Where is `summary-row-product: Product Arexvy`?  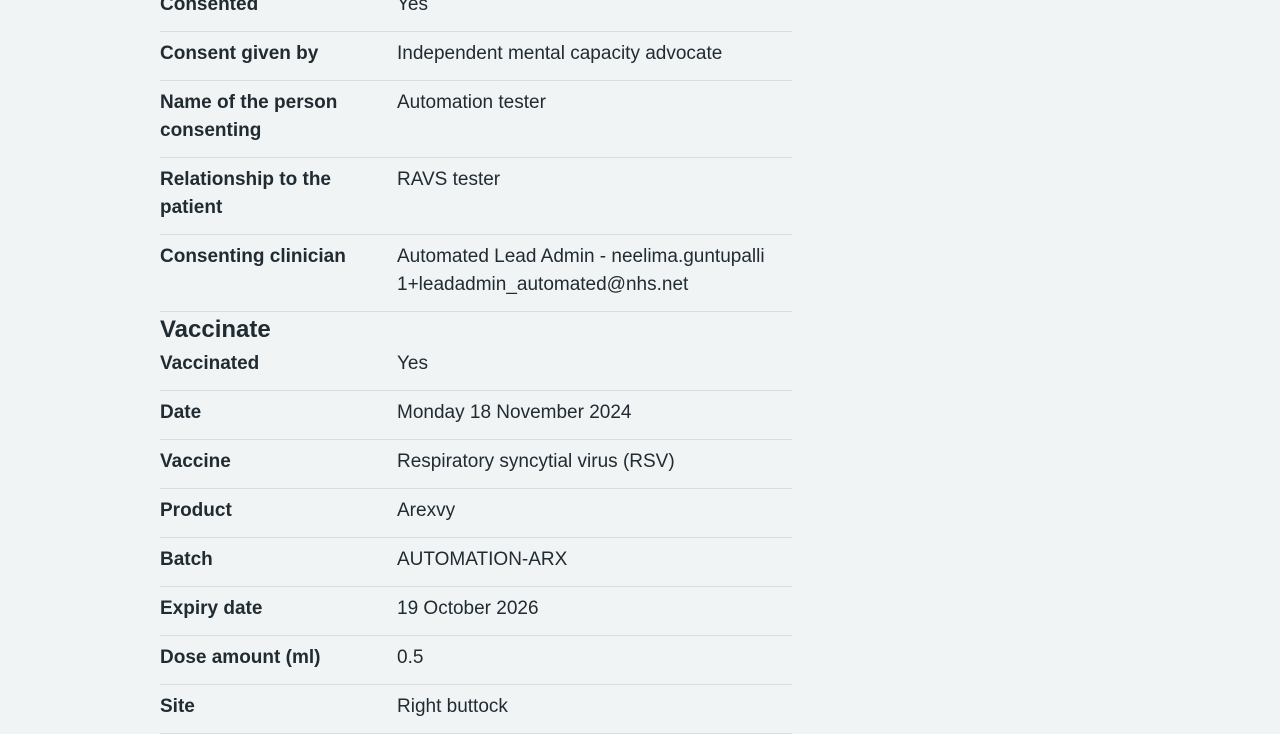
summary-row-product: Product Arexvy is located at coordinates (476, 513).